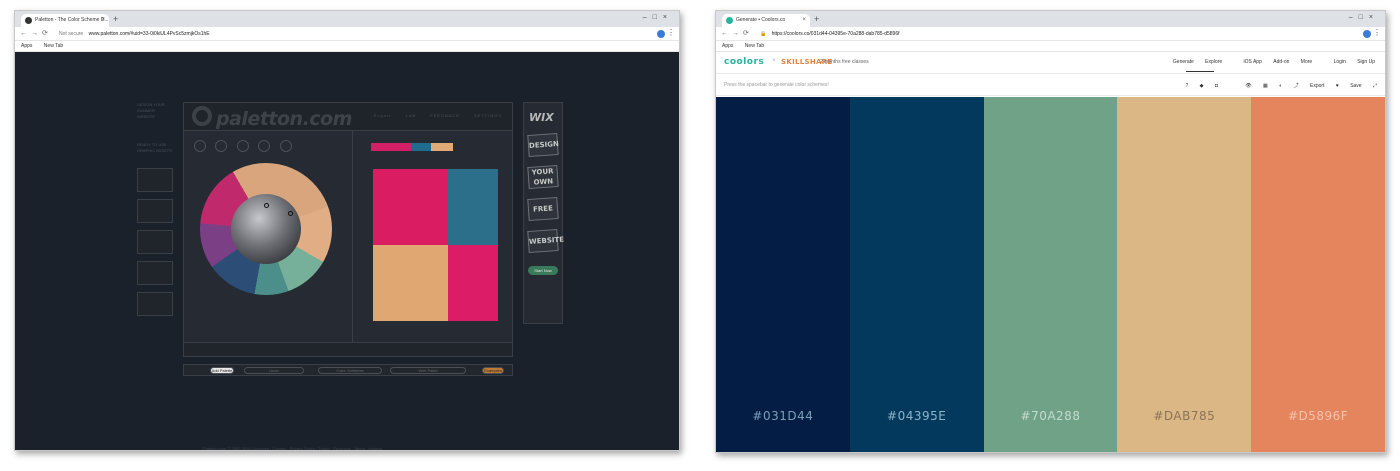 This screenshot has height=471, width=1400. What do you see at coordinates (410, 207) in the screenshot?
I see `swatch-primary` at bounding box center [410, 207].